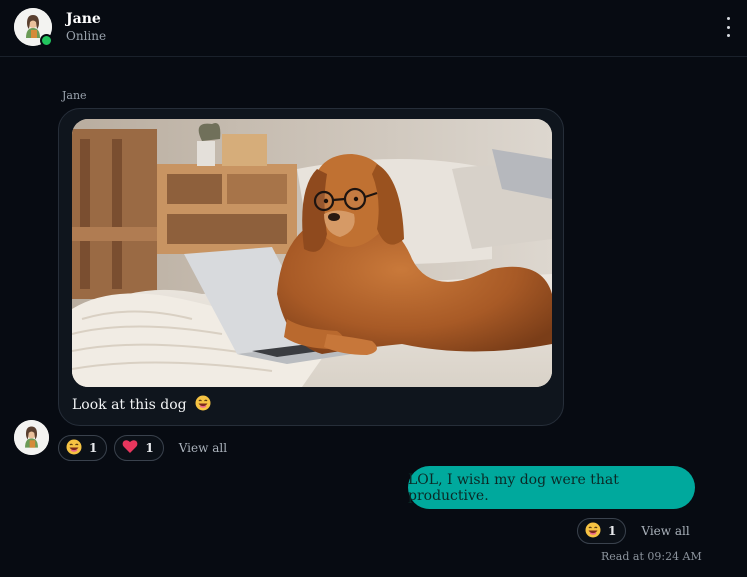  What do you see at coordinates (130, 448) in the screenshot?
I see `heart-icon` at bounding box center [130, 448].